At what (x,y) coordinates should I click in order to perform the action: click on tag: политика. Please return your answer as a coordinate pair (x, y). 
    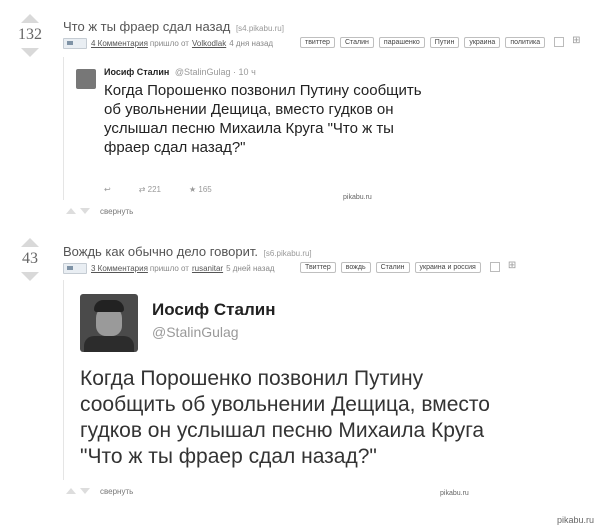
    Looking at the image, I should click on (525, 42).